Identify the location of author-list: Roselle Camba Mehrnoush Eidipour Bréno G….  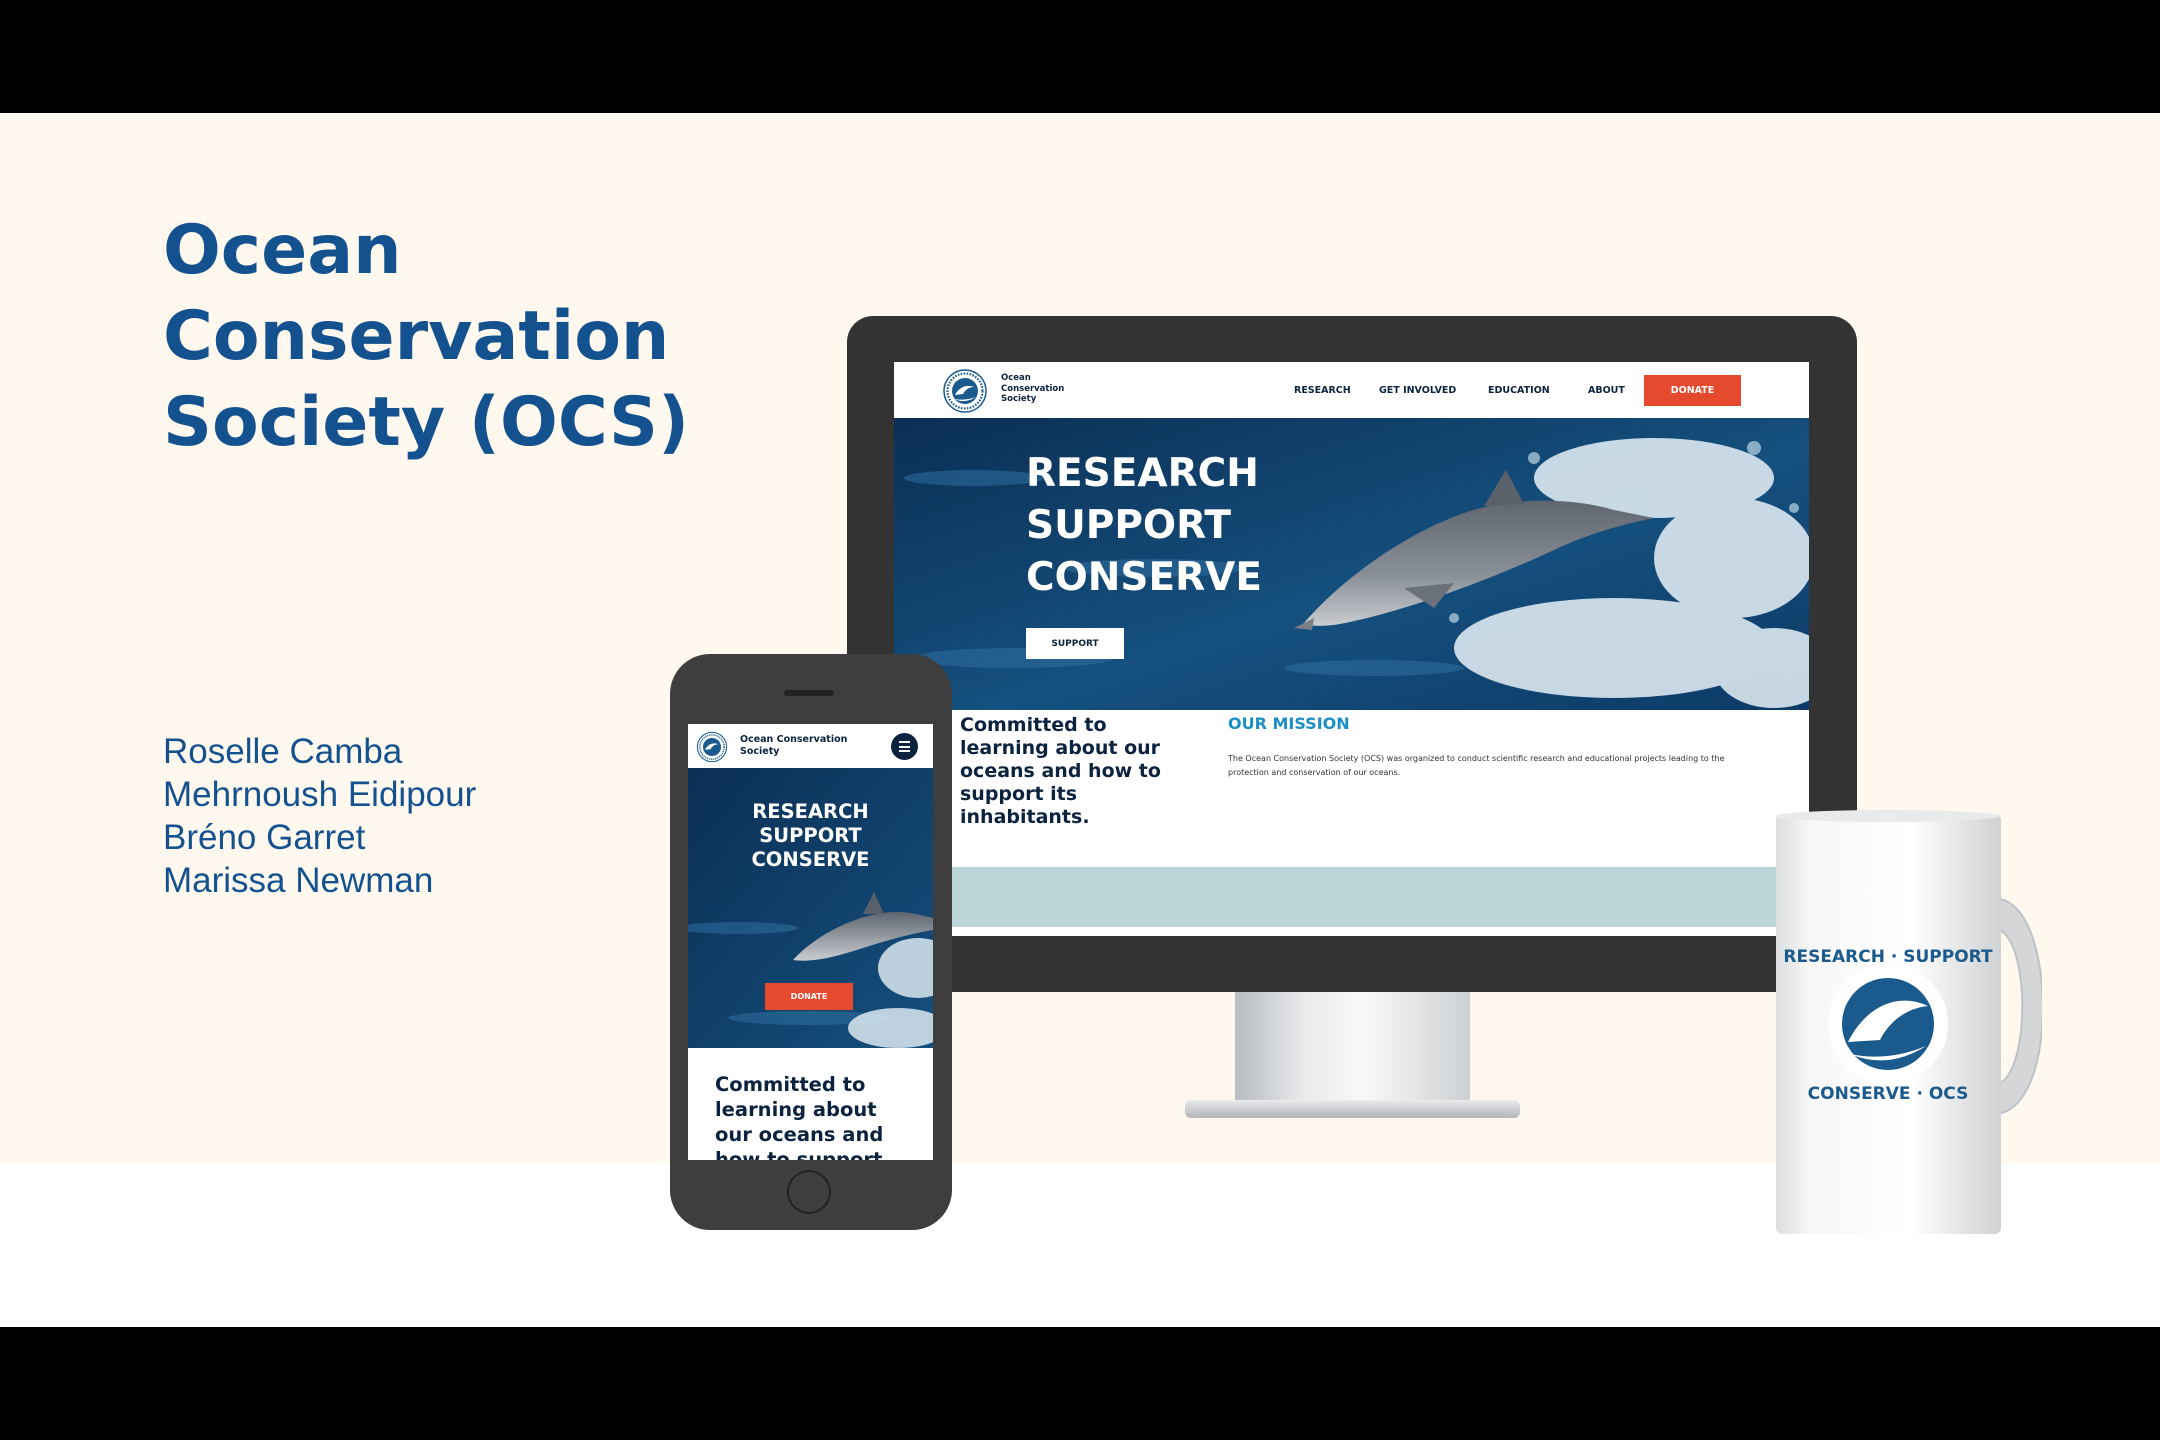
(319, 816).